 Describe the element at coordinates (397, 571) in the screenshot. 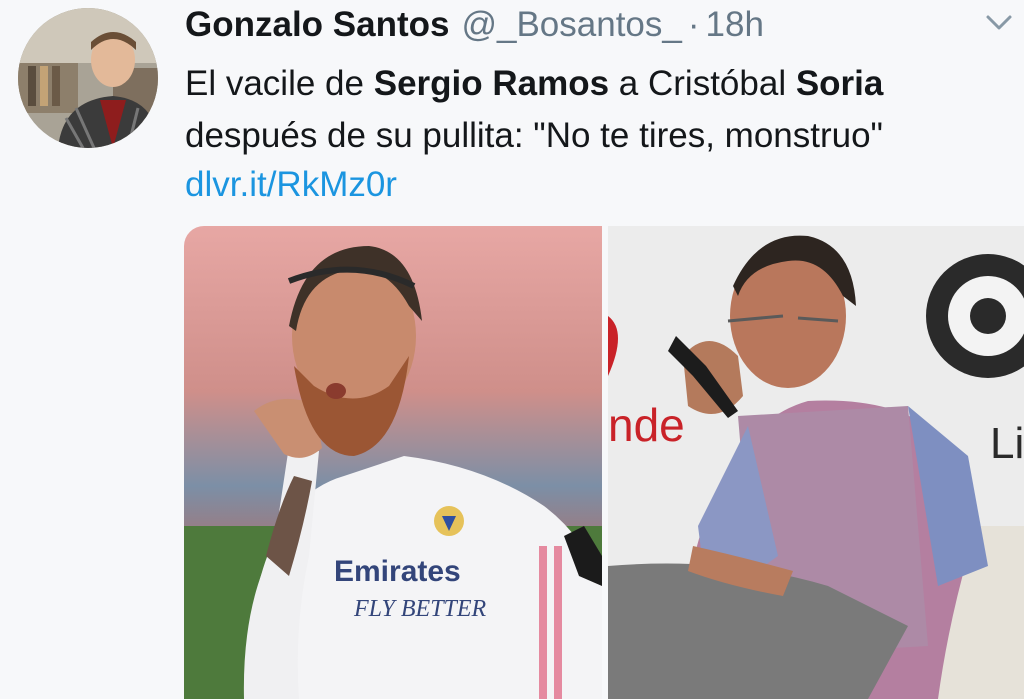

I see `jersey-sponsor-text: Emirates` at that location.